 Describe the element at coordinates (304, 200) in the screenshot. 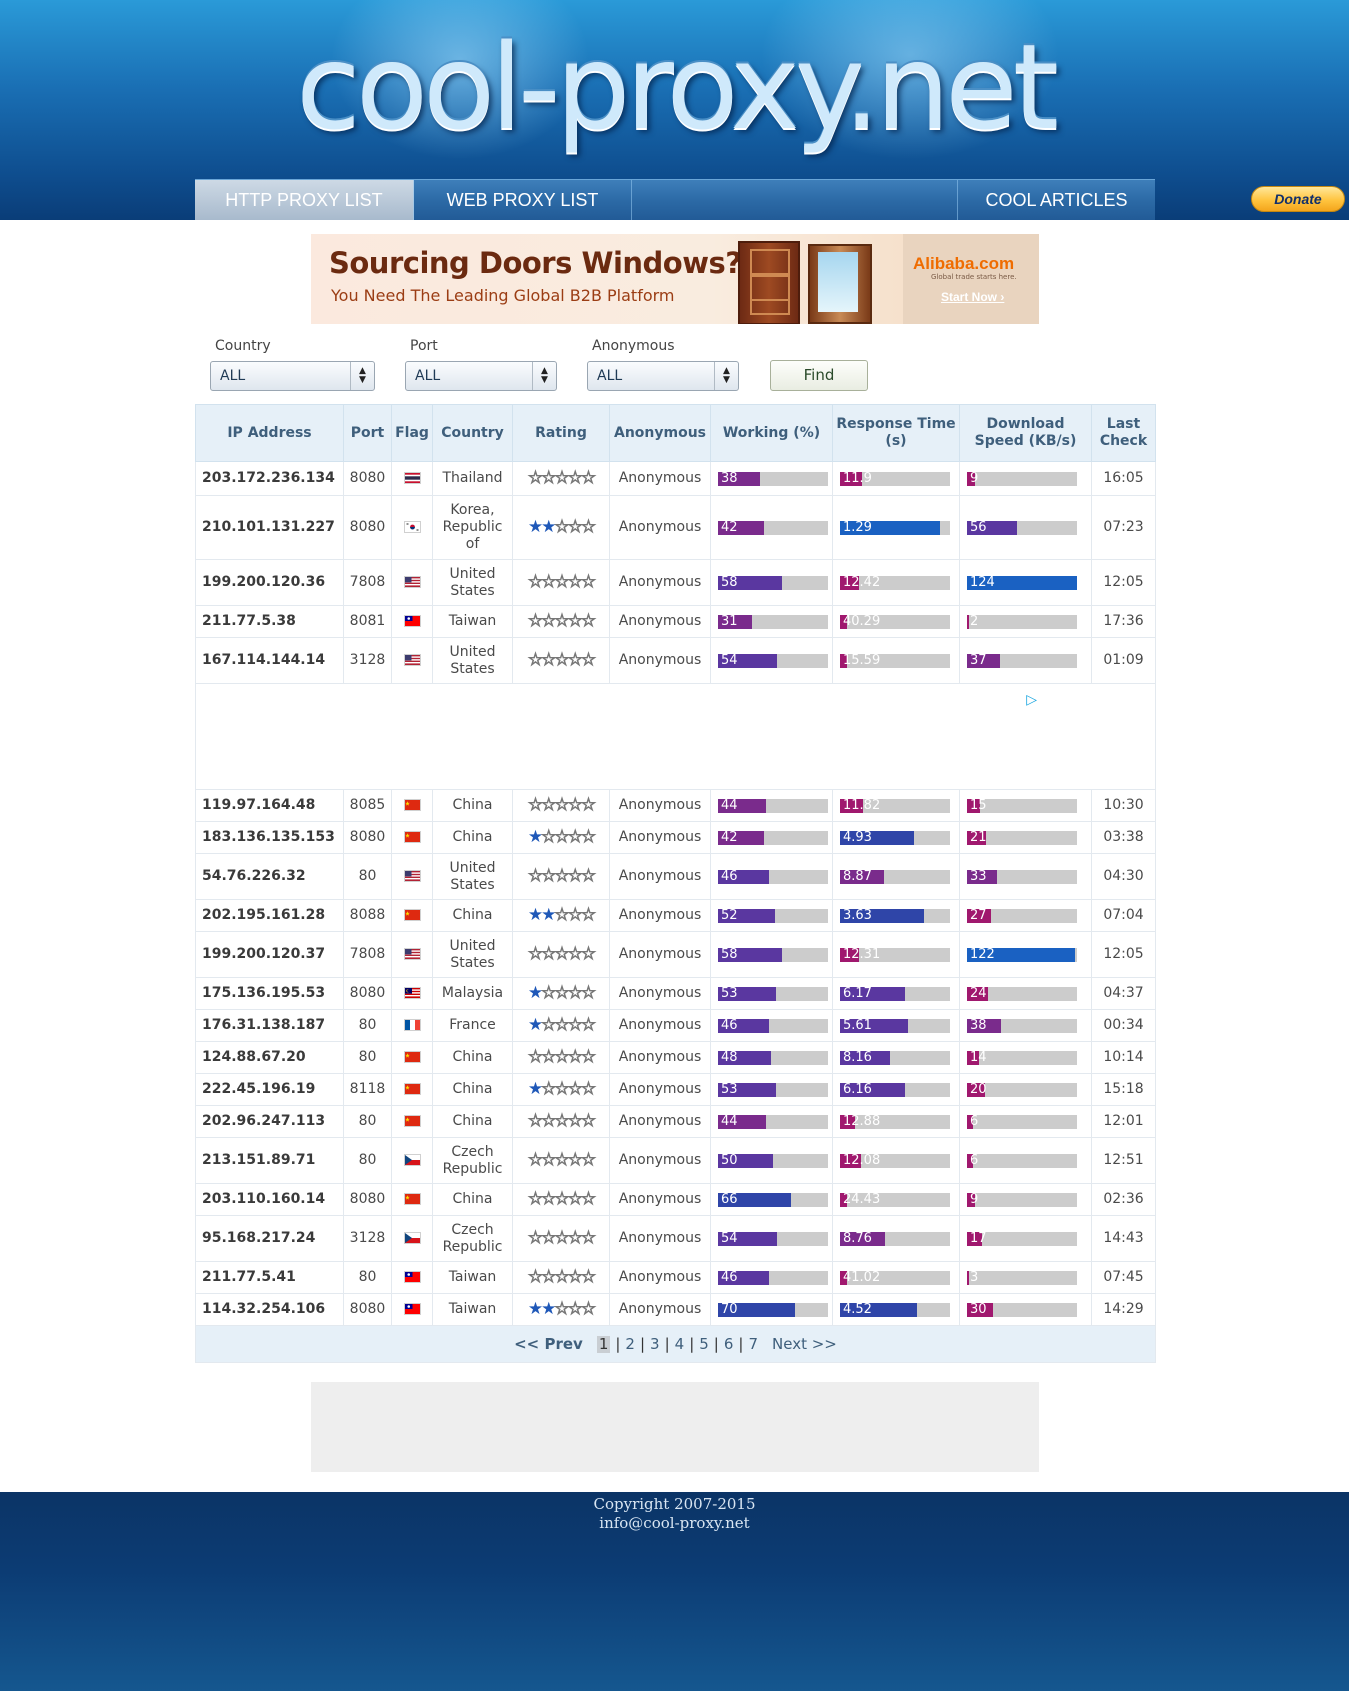

I see `menu-item-http-proxy-list: HTTP PROXY LIST` at that location.